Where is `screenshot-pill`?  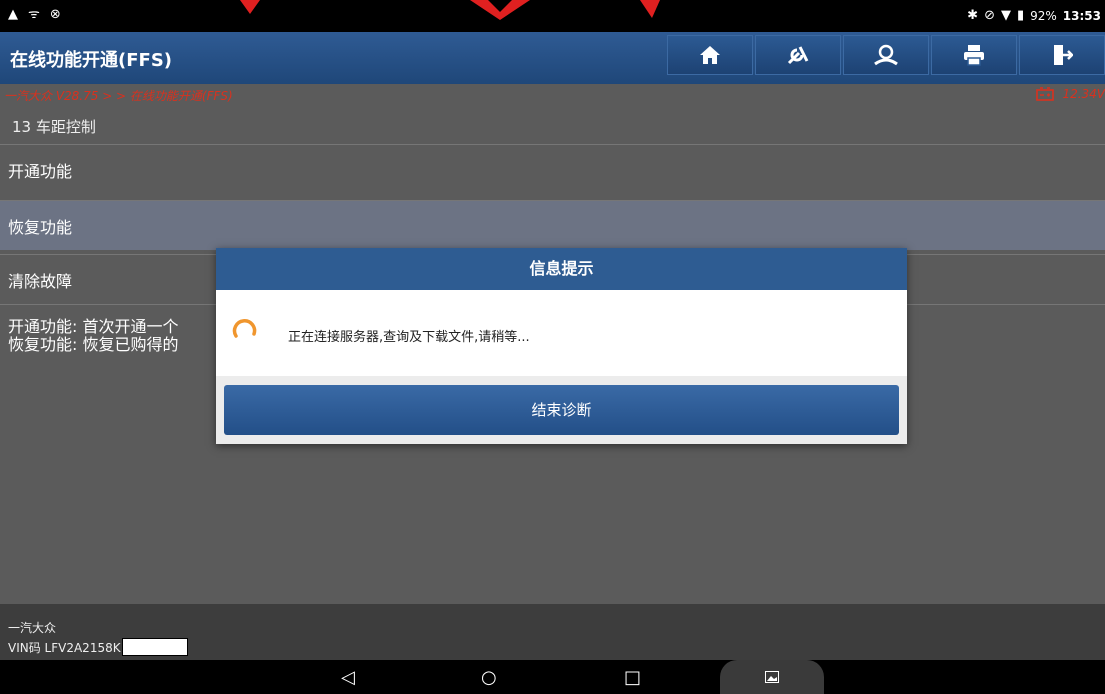
screenshot-pill is located at coordinates (772, 677).